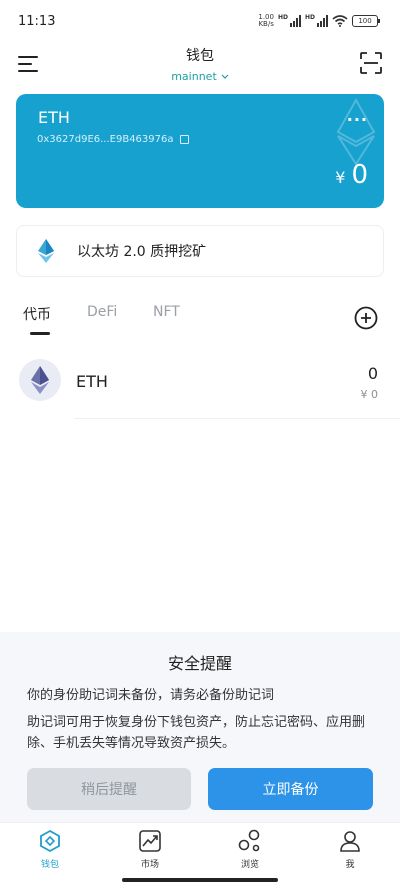 The width and height of the screenshot is (400, 888). Describe the element at coordinates (102, 312) in the screenshot. I see `tab-defi: DeFi` at that location.